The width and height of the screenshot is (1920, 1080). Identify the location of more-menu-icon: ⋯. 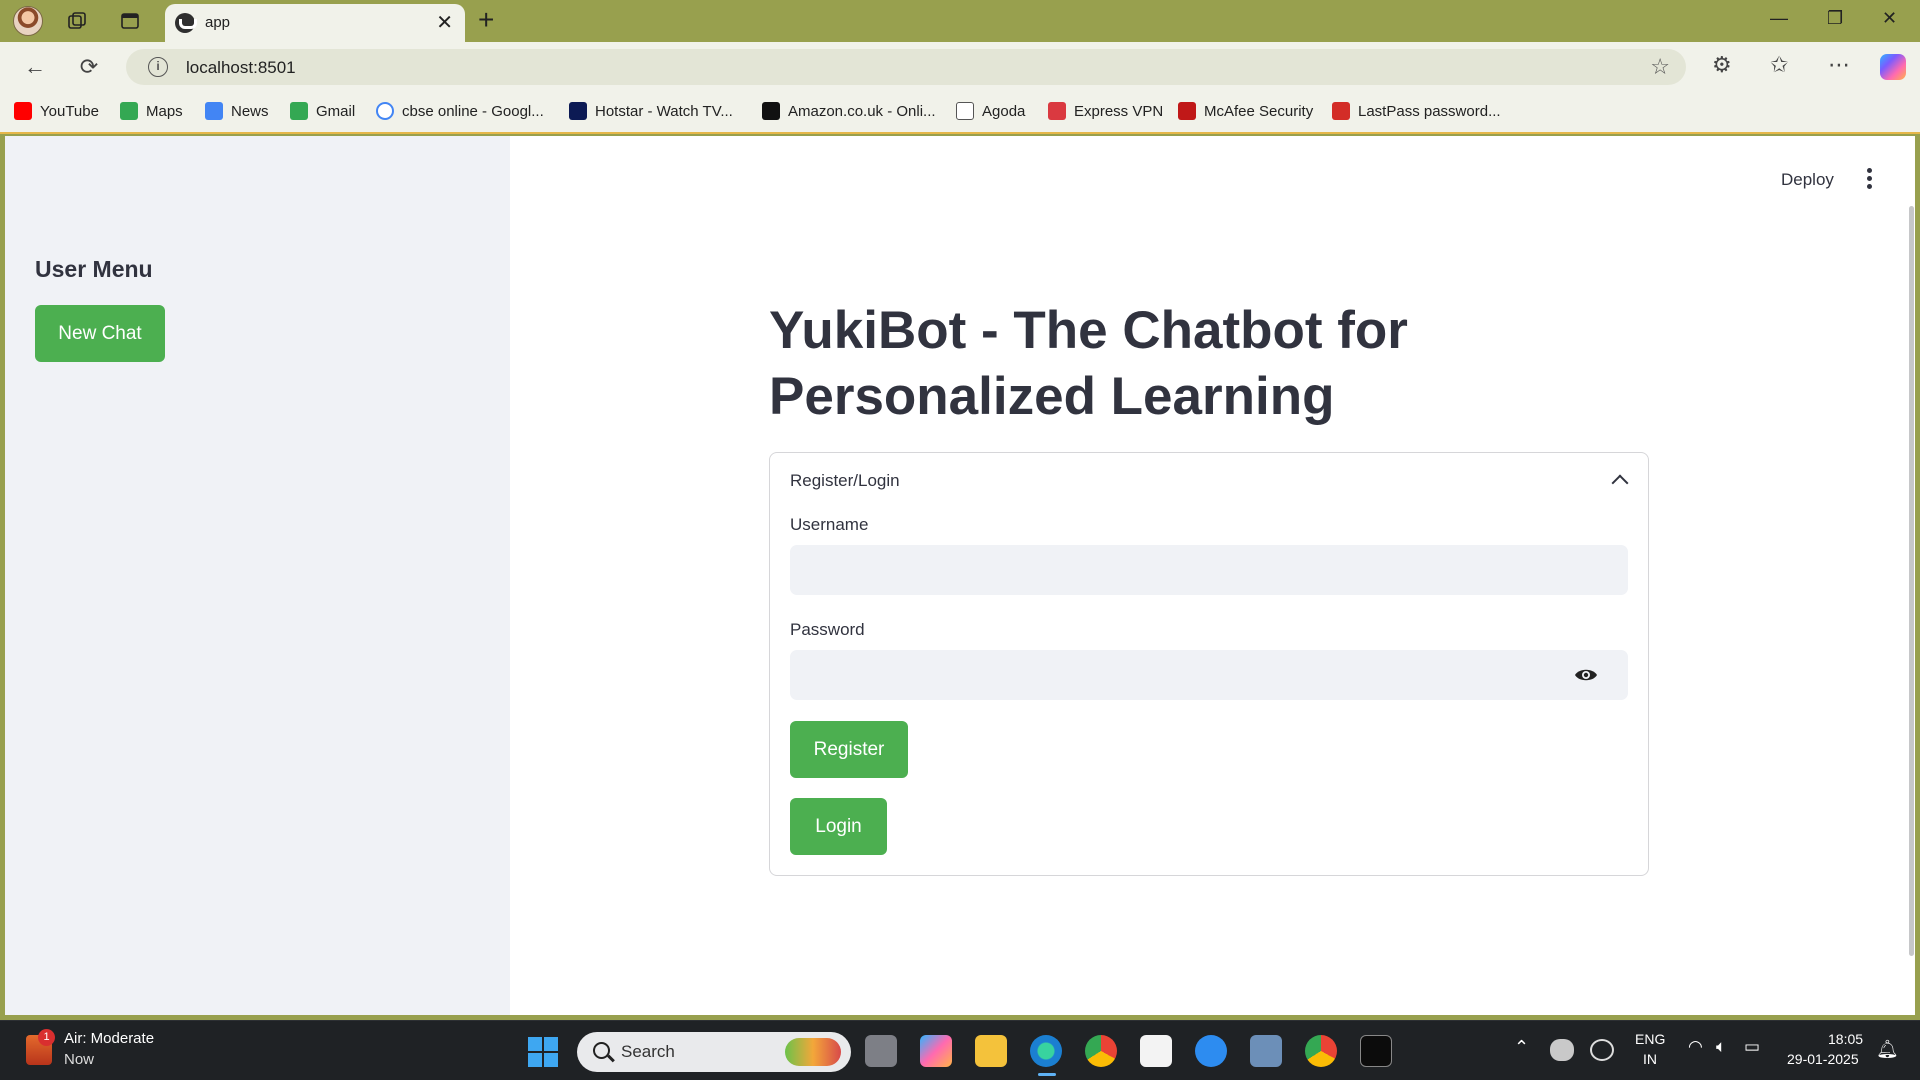
(1839, 65).